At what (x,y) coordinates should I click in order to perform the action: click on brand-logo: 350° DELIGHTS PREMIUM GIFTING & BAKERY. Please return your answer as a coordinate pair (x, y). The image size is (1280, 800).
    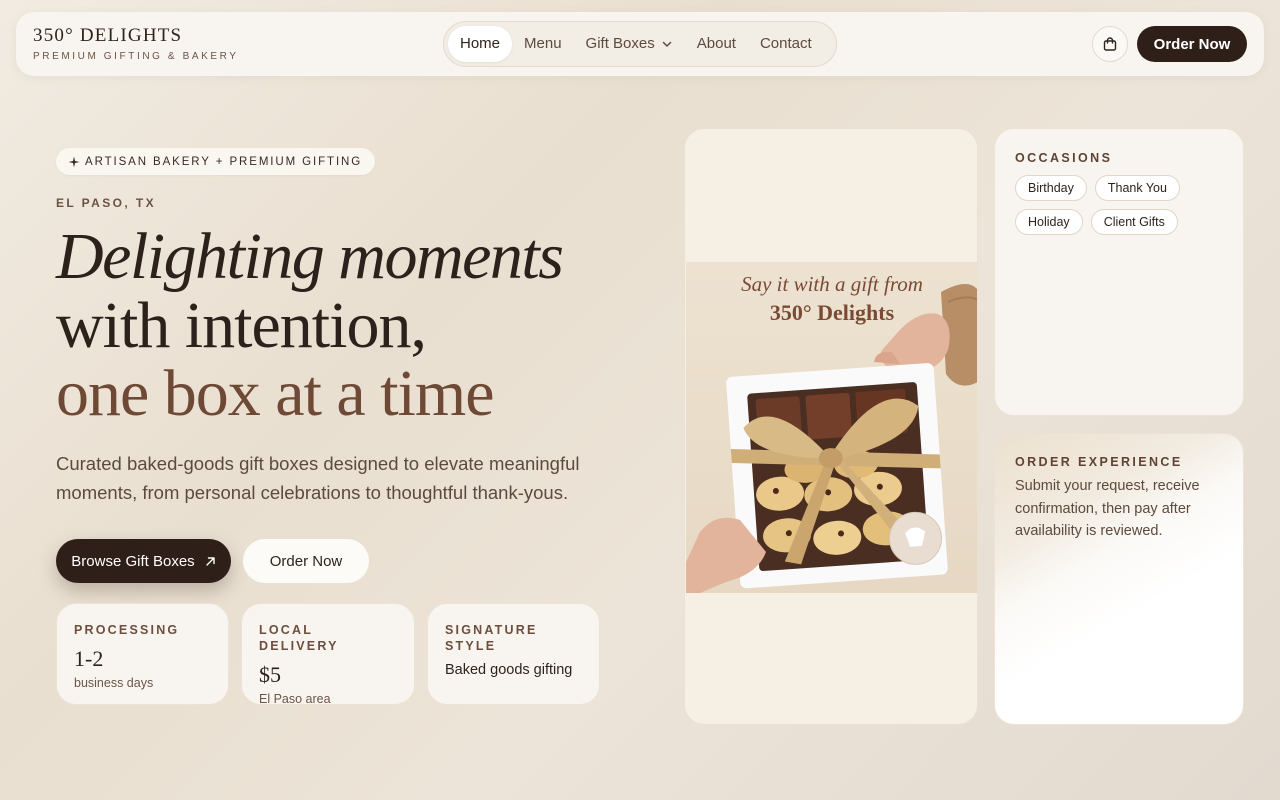
    Looking at the image, I should click on (136, 44).